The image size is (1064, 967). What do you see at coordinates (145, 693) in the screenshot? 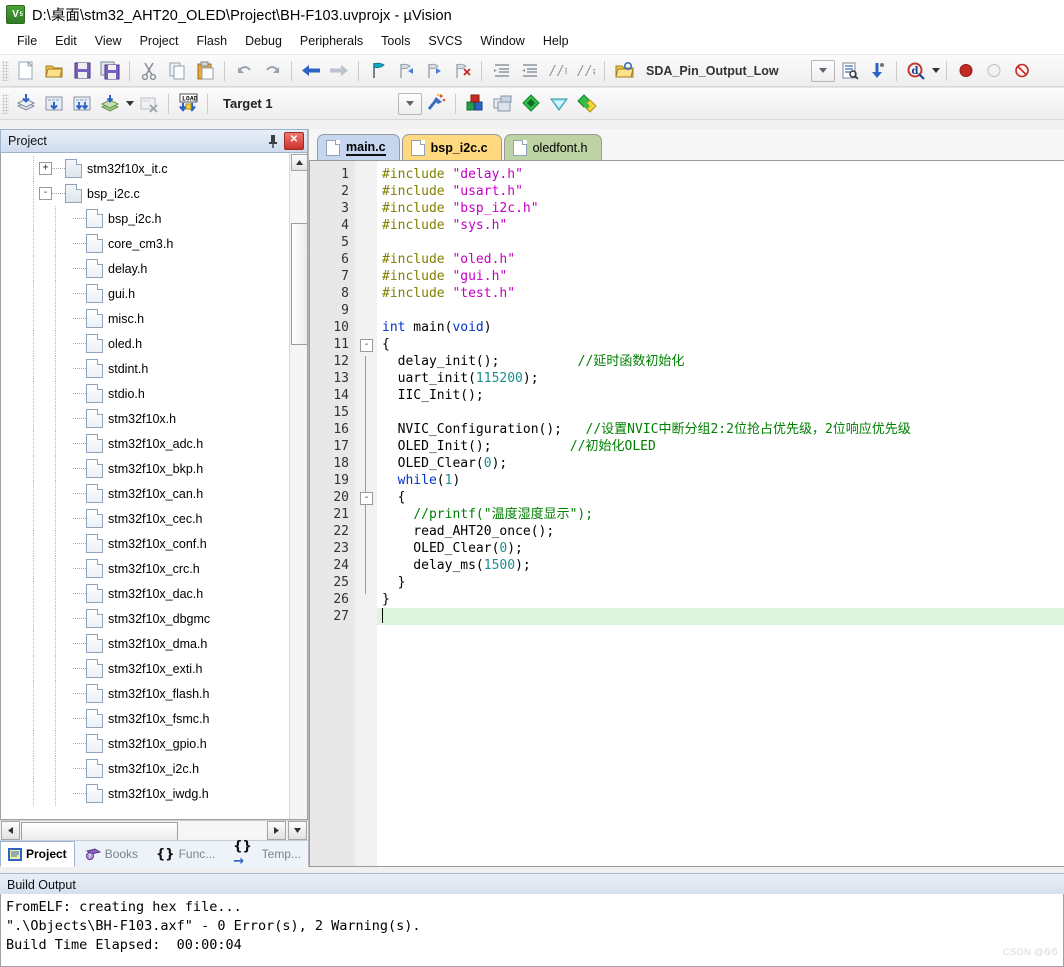
I see `tree-item: stm32f10x_flash.h` at bounding box center [145, 693].